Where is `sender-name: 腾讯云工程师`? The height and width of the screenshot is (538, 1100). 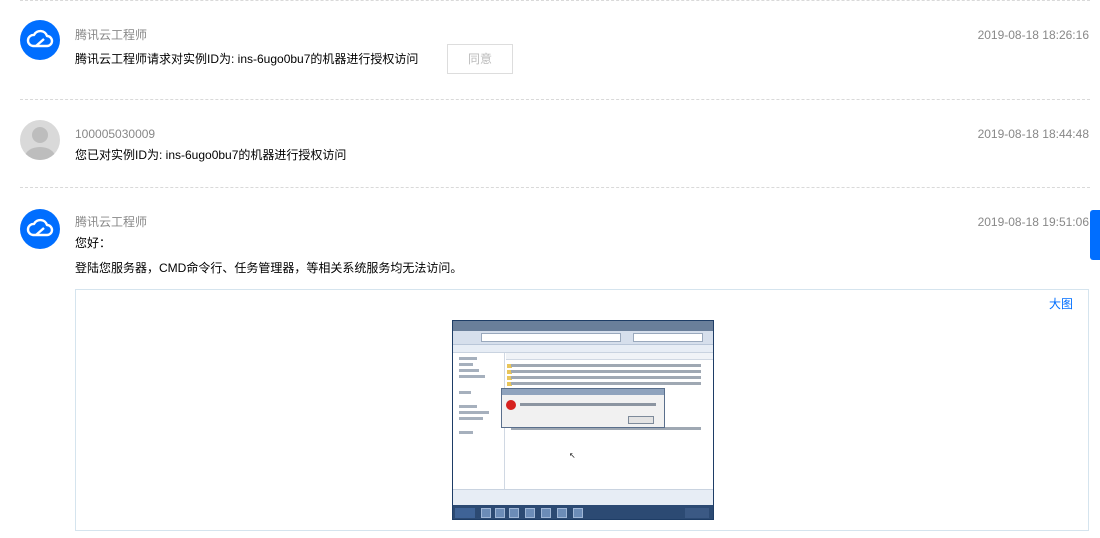 sender-name: 腾讯云工程师 is located at coordinates (111, 222).